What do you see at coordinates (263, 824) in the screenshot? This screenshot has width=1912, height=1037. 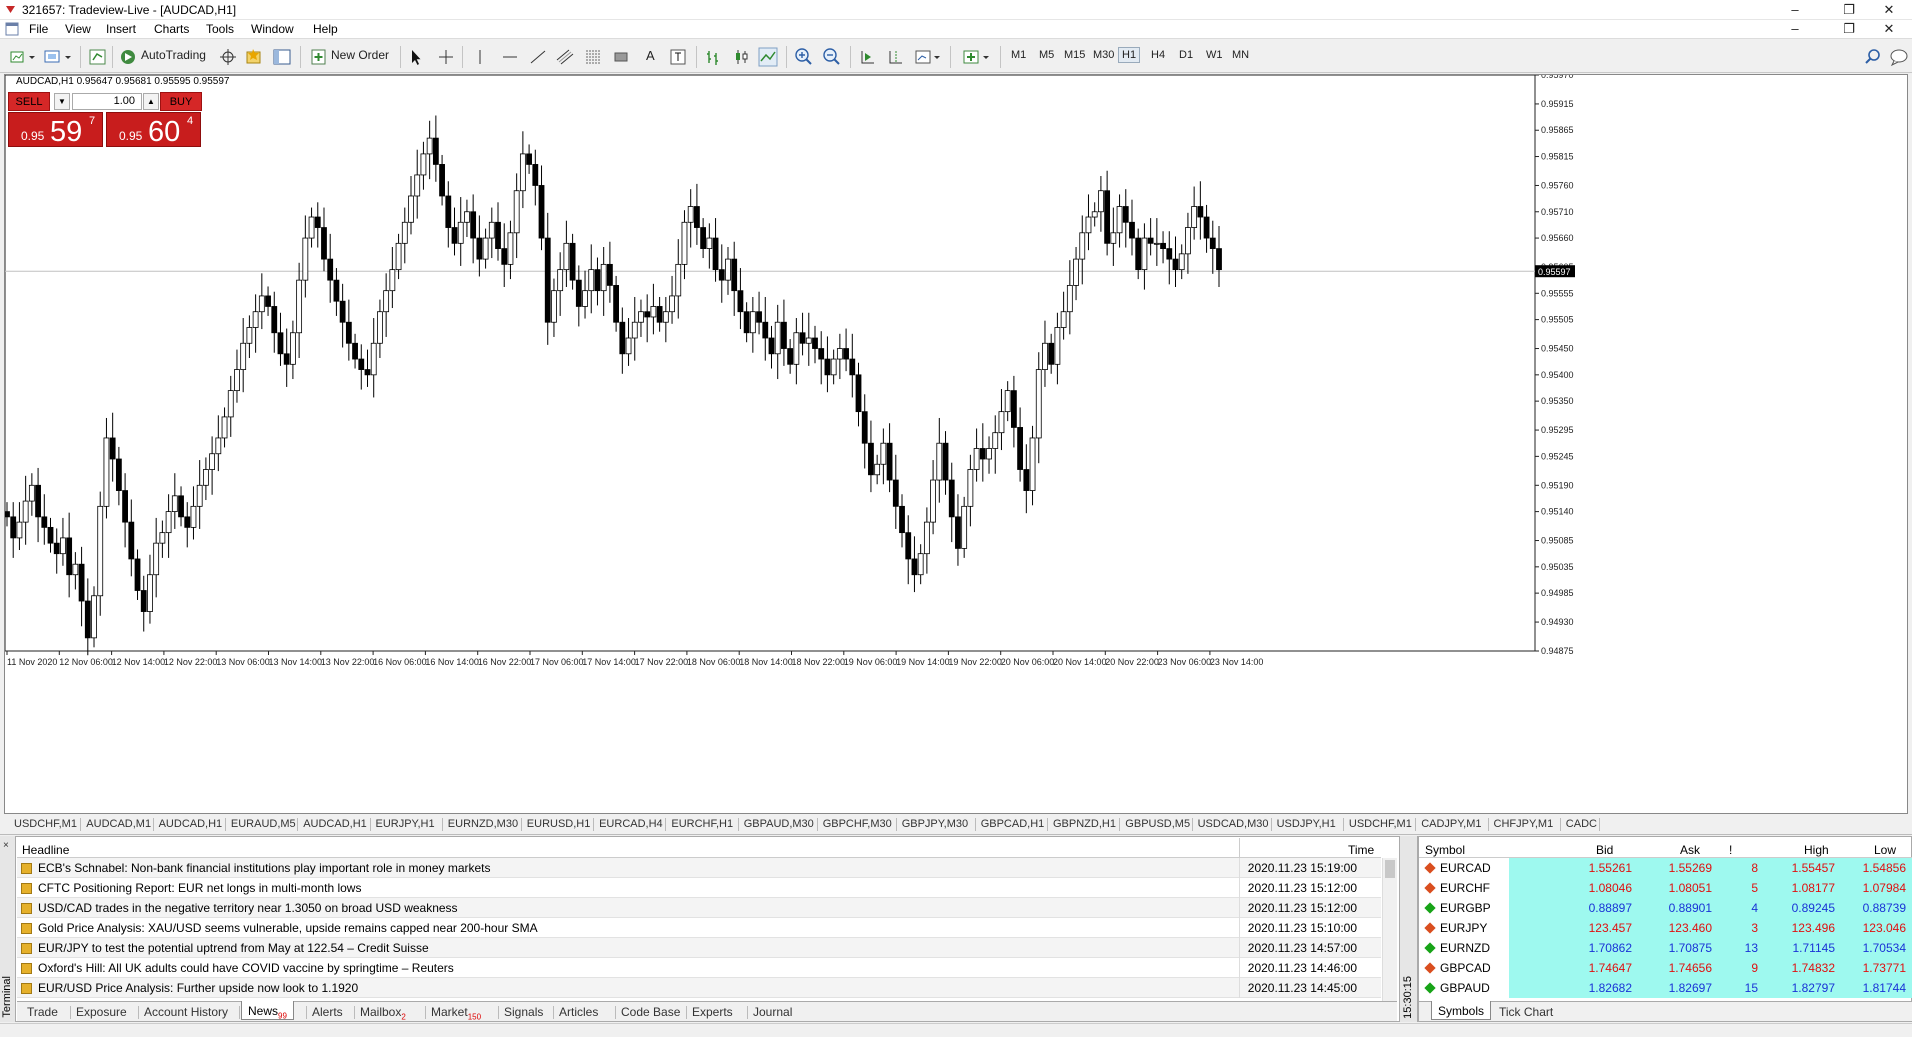 I see `chart-tab: EURAUD,M5` at bounding box center [263, 824].